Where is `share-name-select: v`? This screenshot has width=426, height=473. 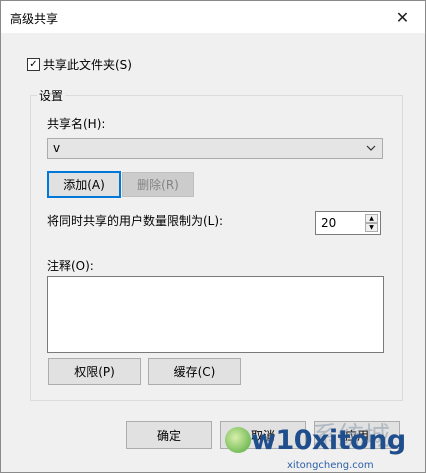 share-name-select: v is located at coordinates (215, 148).